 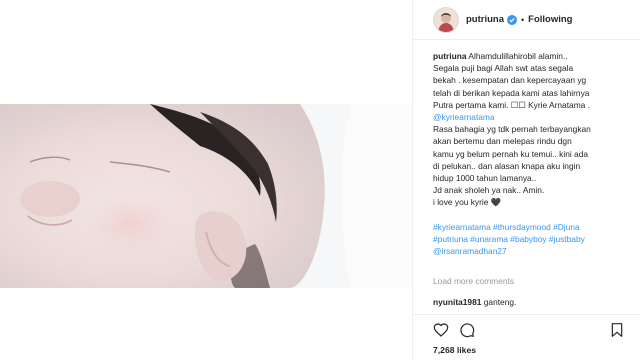 What do you see at coordinates (485, 178) in the screenshot?
I see `caption-line: hidup 1000 tahun lamanya..` at bounding box center [485, 178].